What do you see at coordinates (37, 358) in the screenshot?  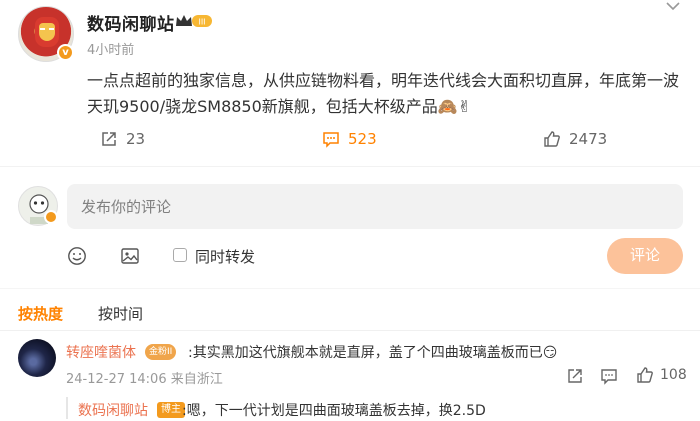 I see `commenter-avatar` at bounding box center [37, 358].